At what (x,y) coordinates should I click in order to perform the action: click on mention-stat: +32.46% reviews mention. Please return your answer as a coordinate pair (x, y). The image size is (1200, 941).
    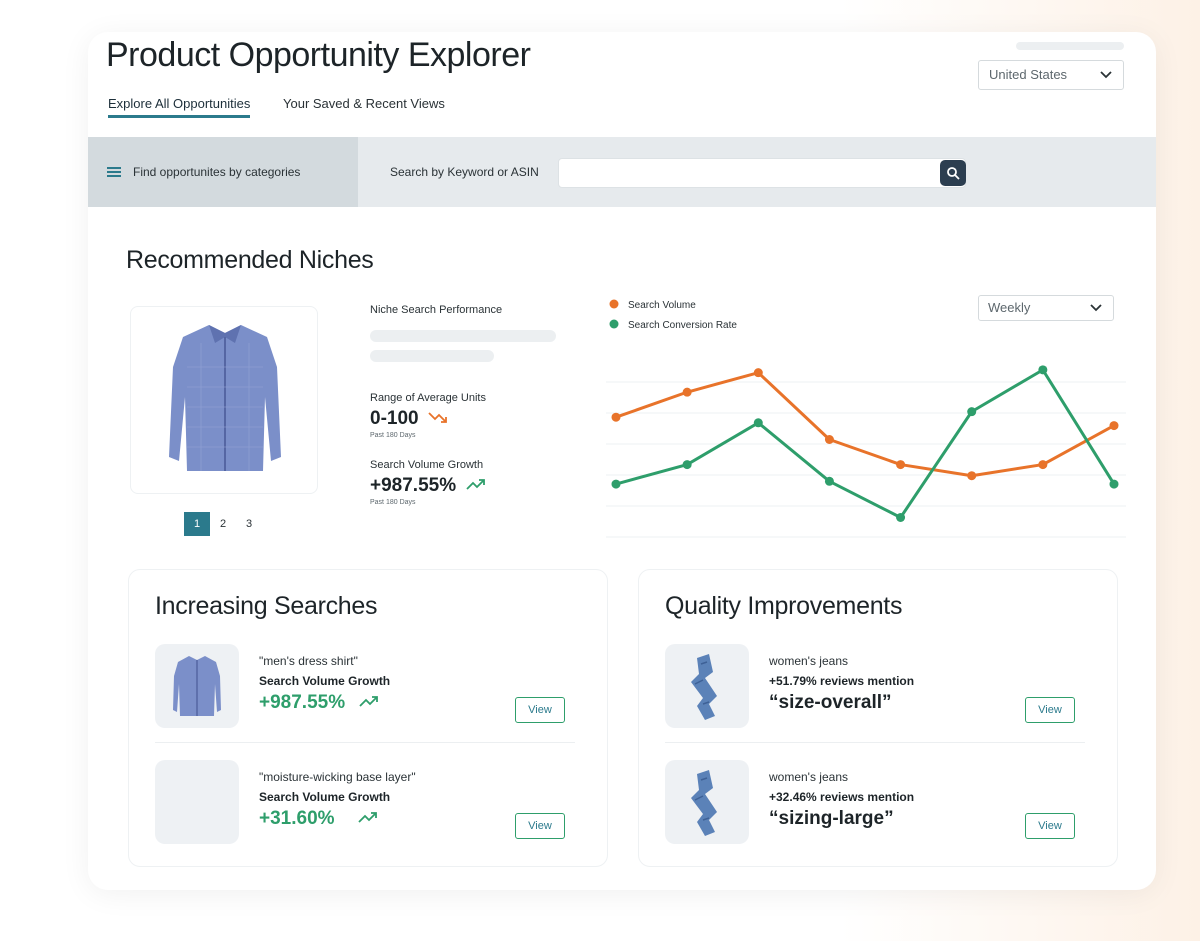
    Looking at the image, I should click on (842, 797).